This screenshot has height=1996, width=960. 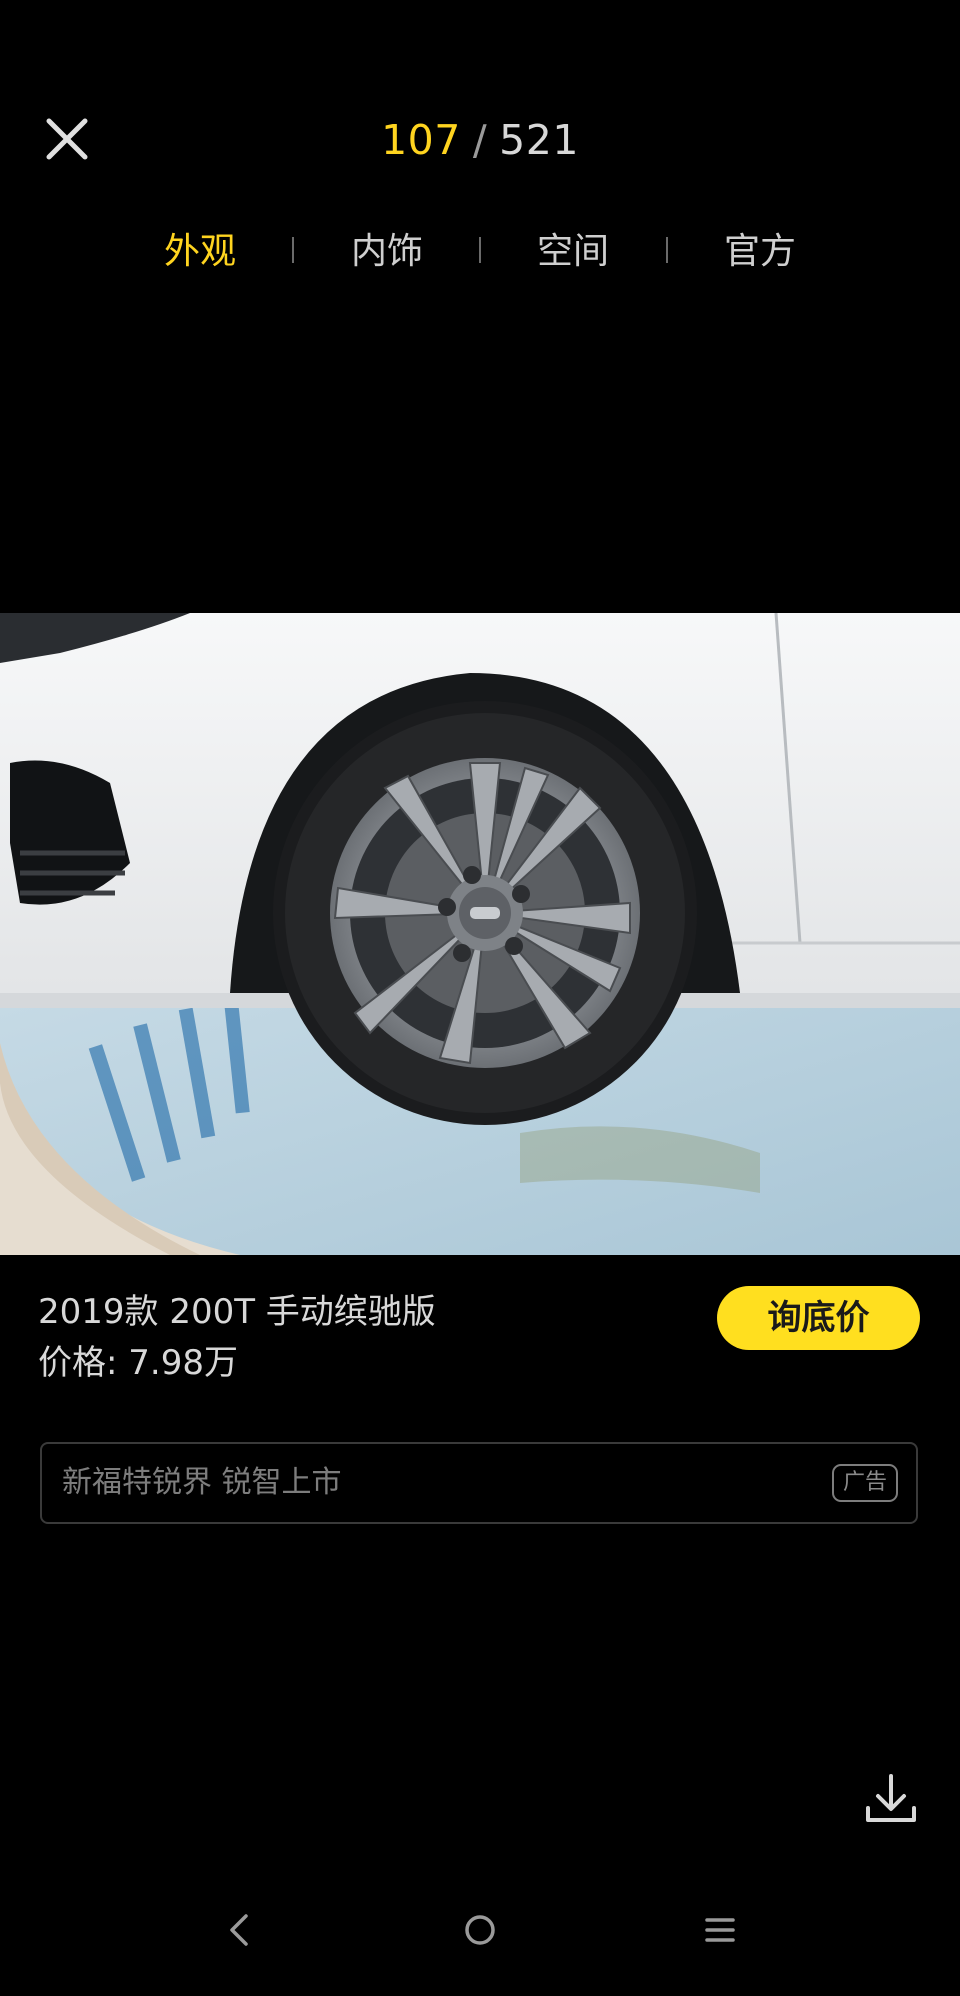 I want to click on ad-banner: 新福特锐界 锐智上市 广告, so click(x=479, y=1483).